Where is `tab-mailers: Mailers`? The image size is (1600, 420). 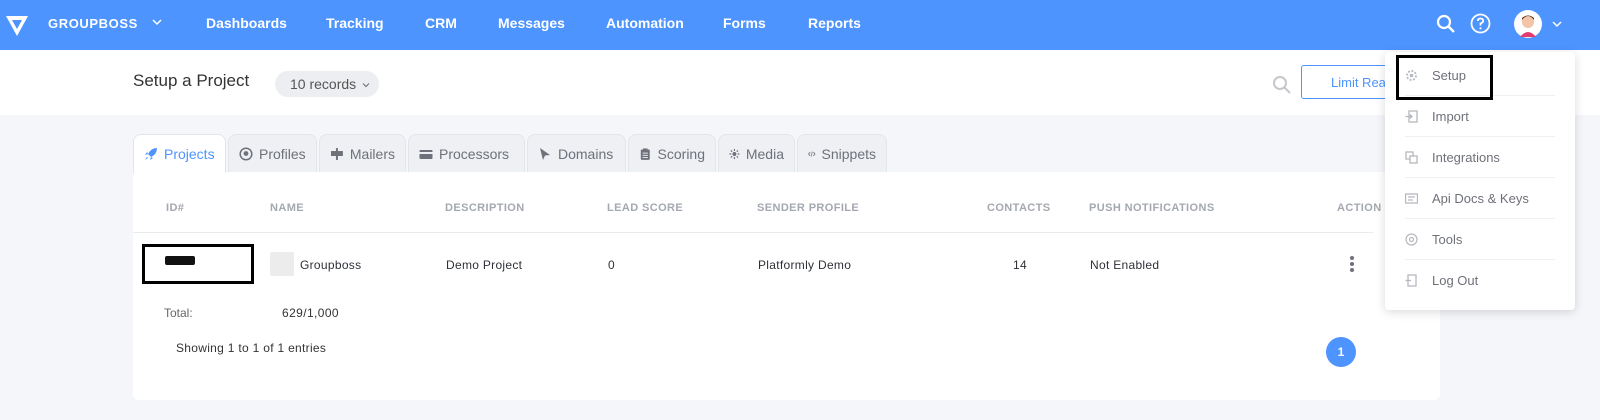 tab-mailers: Mailers is located at coordinates (362, 153).